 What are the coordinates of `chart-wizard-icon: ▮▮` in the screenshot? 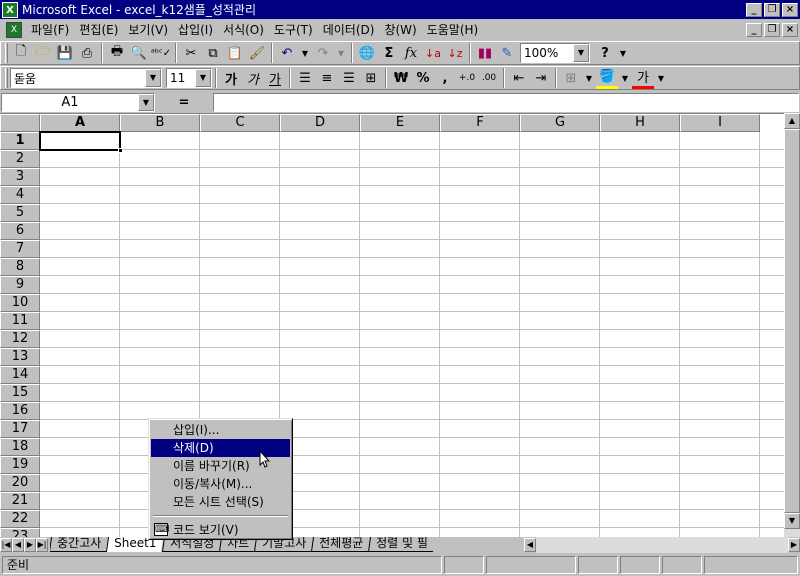 It's located at (485, 53).